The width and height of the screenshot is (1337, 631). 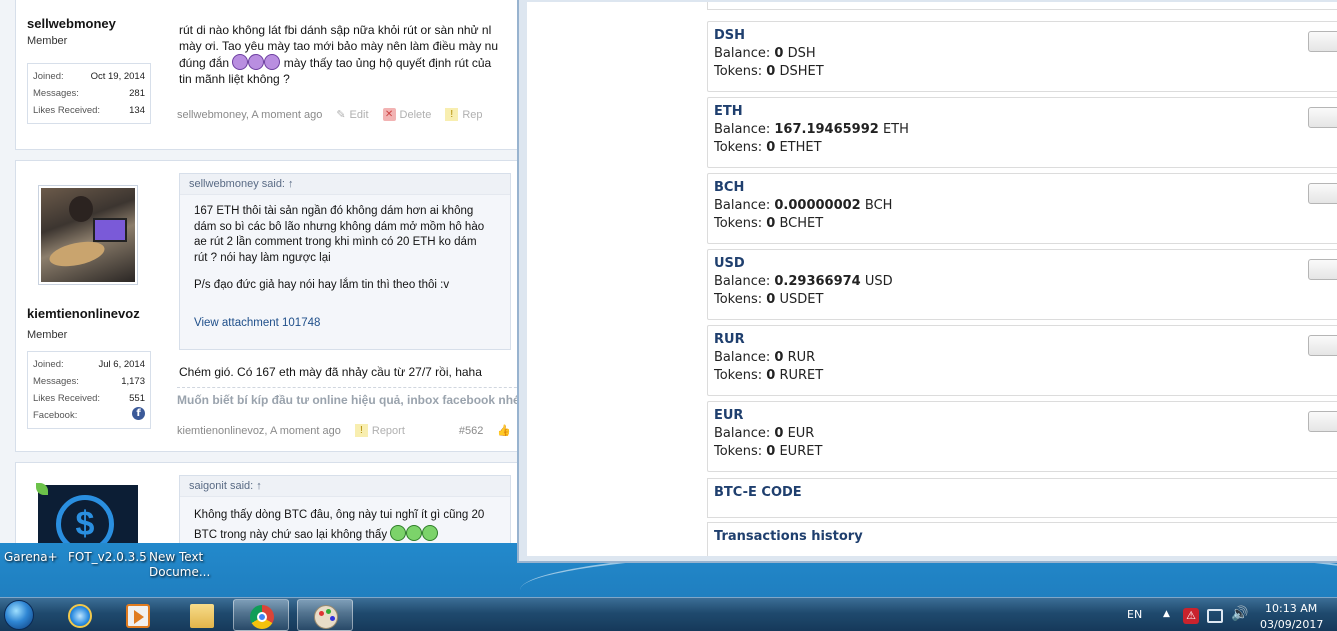 What do you see at coordinates (464, 114) in the screenshot?
I see `report-button: ! Rep` at bounding box center [464, 114].